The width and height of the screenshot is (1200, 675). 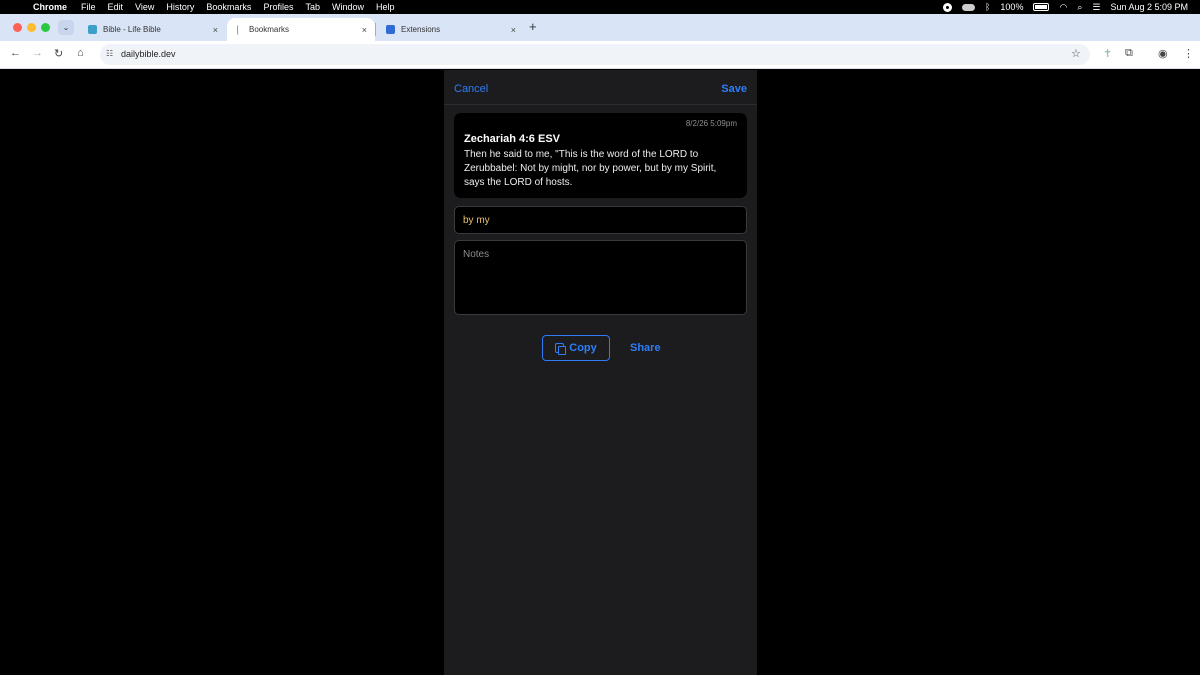 What do you see at coordinates (561, 349) in the screenshot?
I see `copy-icon` at bounding box center [561, 349].